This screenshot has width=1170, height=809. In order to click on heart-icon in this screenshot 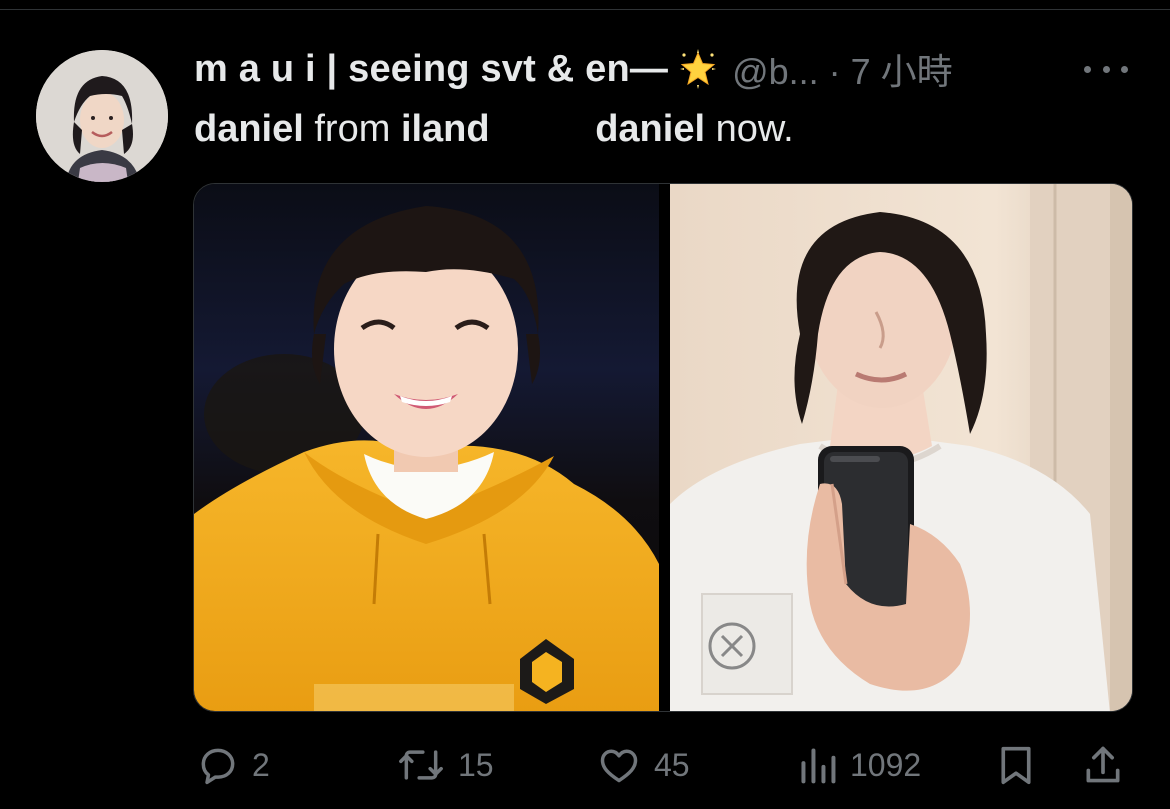, I will do `click(619, 766)`.